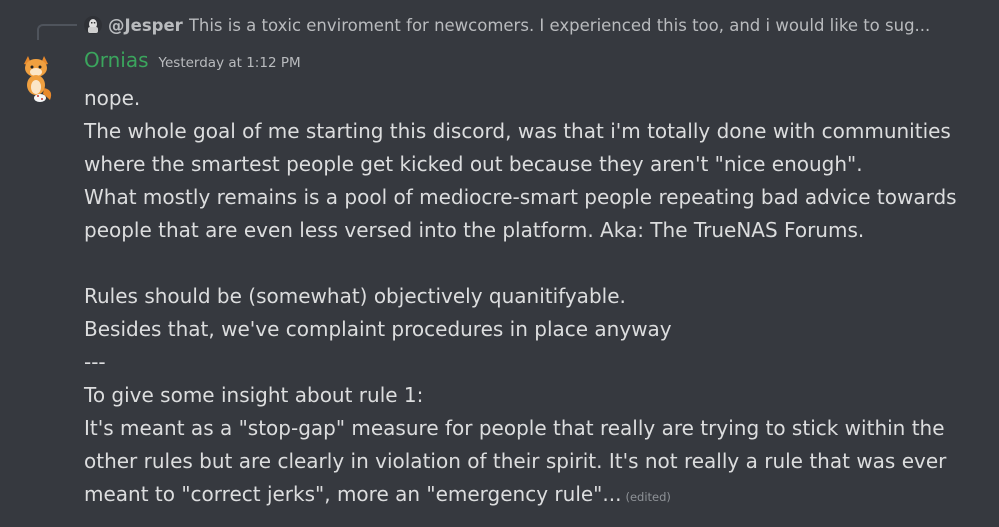 The height and width of the screenshot is (527, 999). I want to click on message-line: nope., so click(112, 98).